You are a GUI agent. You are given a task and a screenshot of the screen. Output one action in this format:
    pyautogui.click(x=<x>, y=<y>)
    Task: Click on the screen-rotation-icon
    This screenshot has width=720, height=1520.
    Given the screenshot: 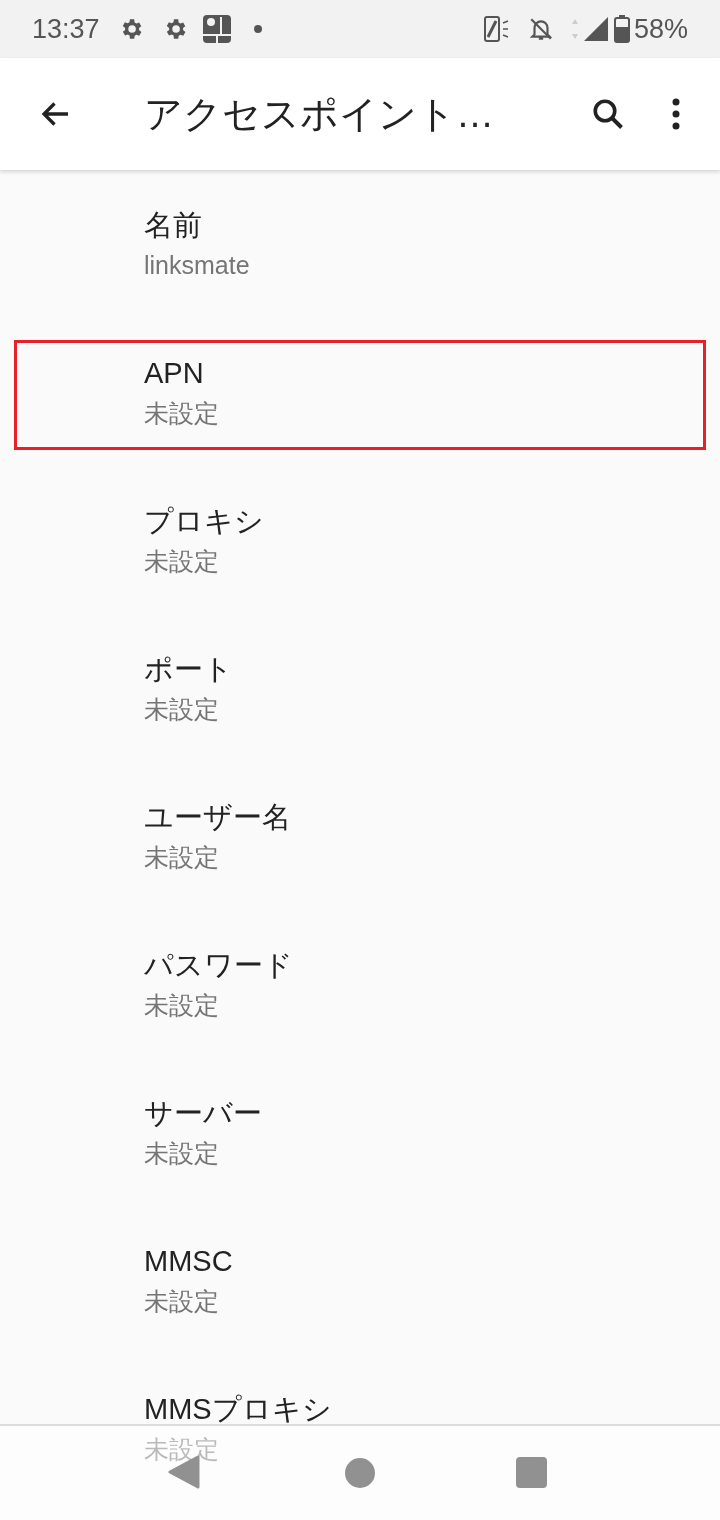 What is the action you would take?
    pyautogui.click(x=496, y=29)
    